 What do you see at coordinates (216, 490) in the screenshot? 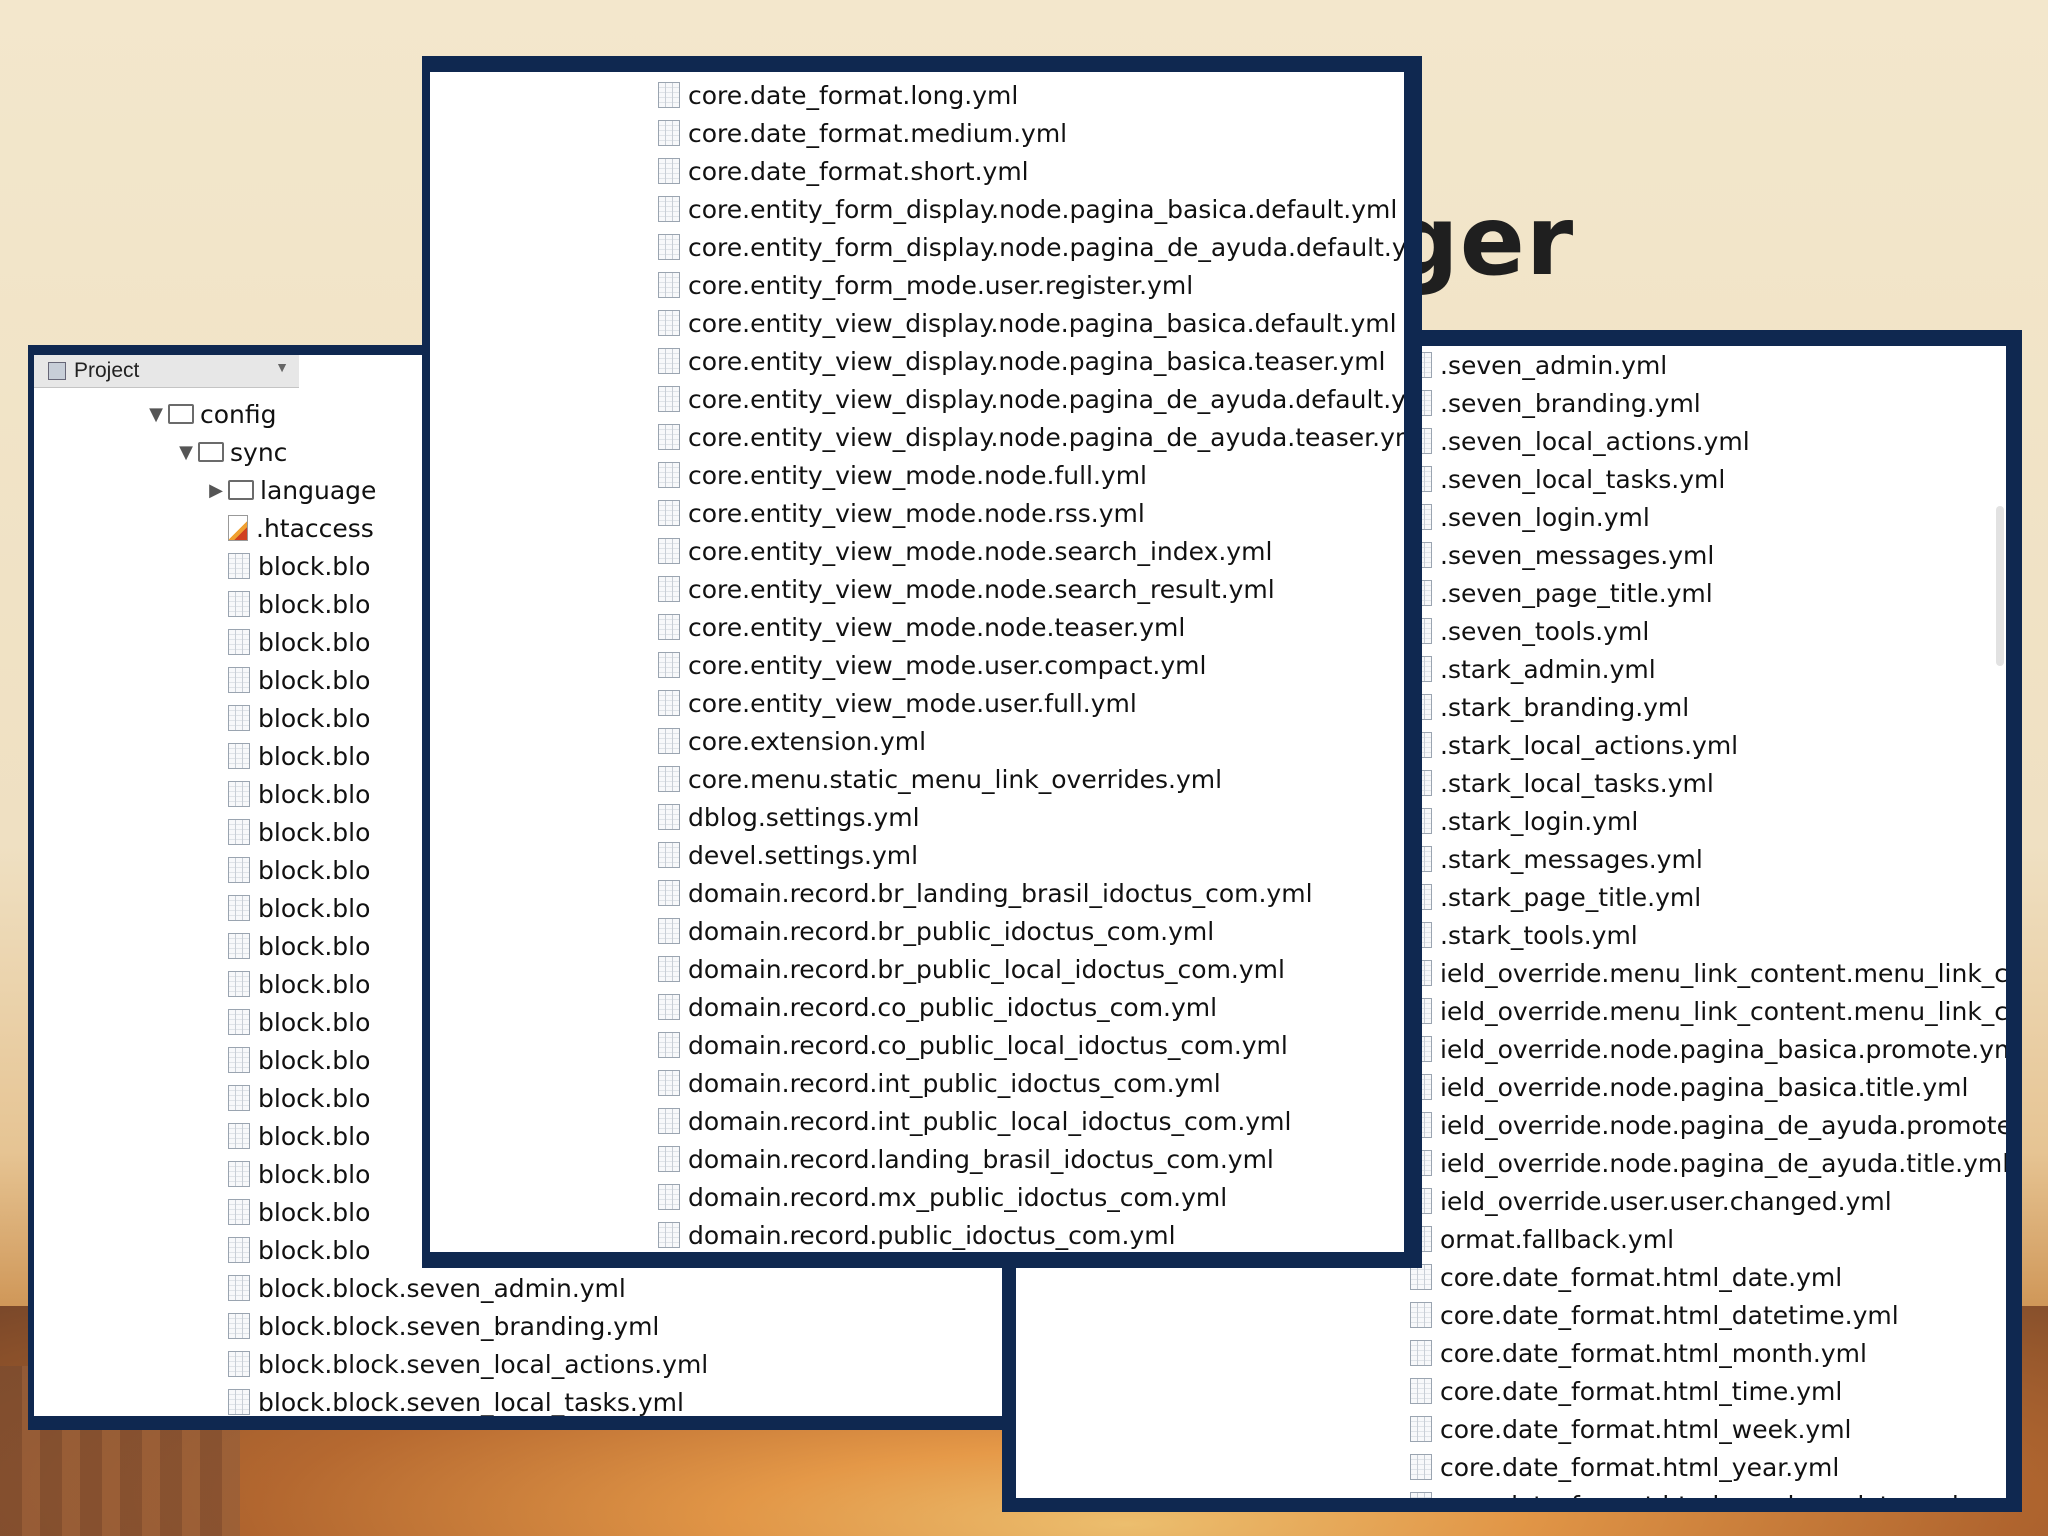
I see `collapsed-arrow-icon: ▶` at bounding box center [216, 490].